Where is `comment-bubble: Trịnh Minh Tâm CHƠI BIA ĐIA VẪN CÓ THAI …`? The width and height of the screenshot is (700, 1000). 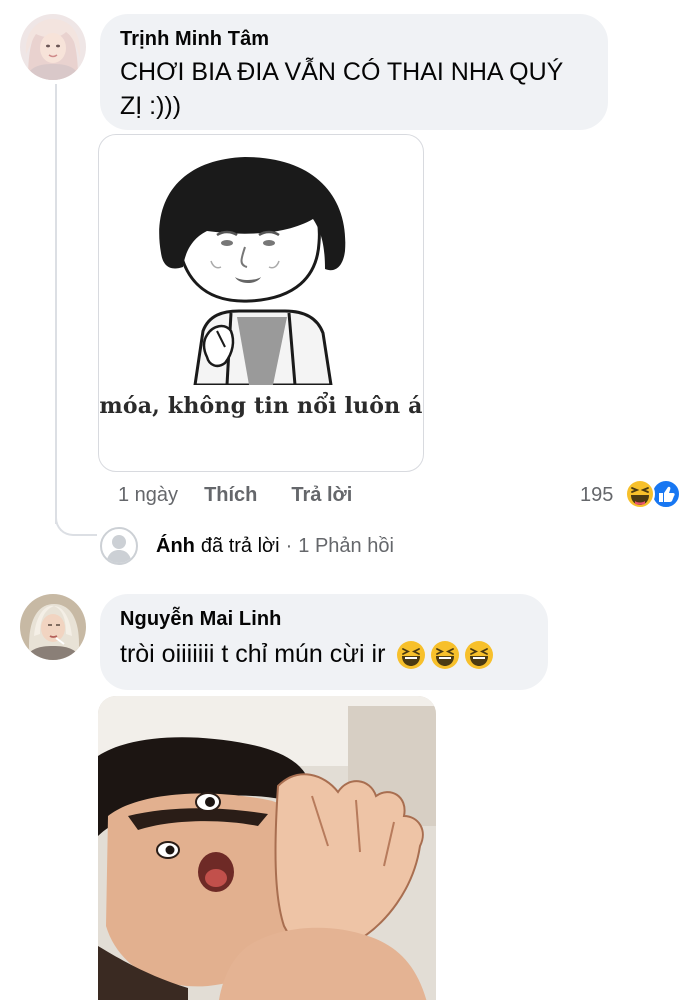
comment-bubble: Trịnh Minh Tâm CHƠI BIA ĐIA VẪN CÓ THAI … is located at coordinates (354, 72).